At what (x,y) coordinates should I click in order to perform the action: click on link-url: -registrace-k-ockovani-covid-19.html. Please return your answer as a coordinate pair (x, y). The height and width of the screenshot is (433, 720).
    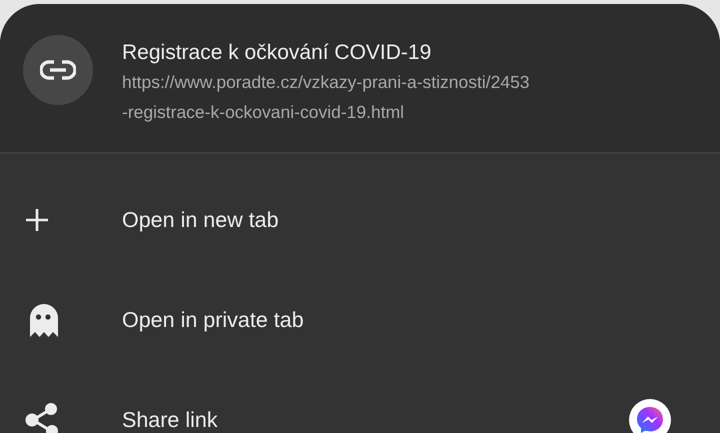
    Looking at the image, I should click on (264, 112).